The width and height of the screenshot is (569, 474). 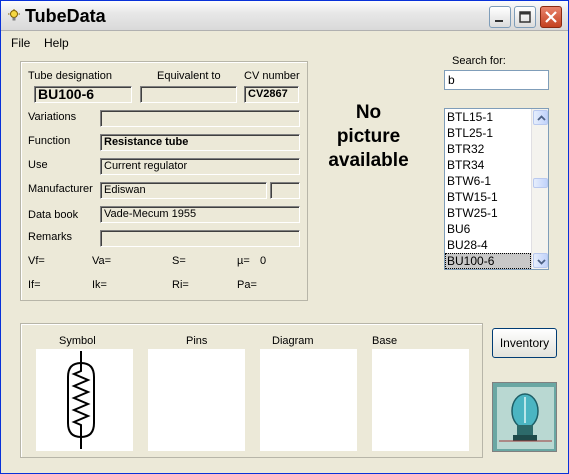 I want to click on list-item: BU6, so click(x=488, y=229).